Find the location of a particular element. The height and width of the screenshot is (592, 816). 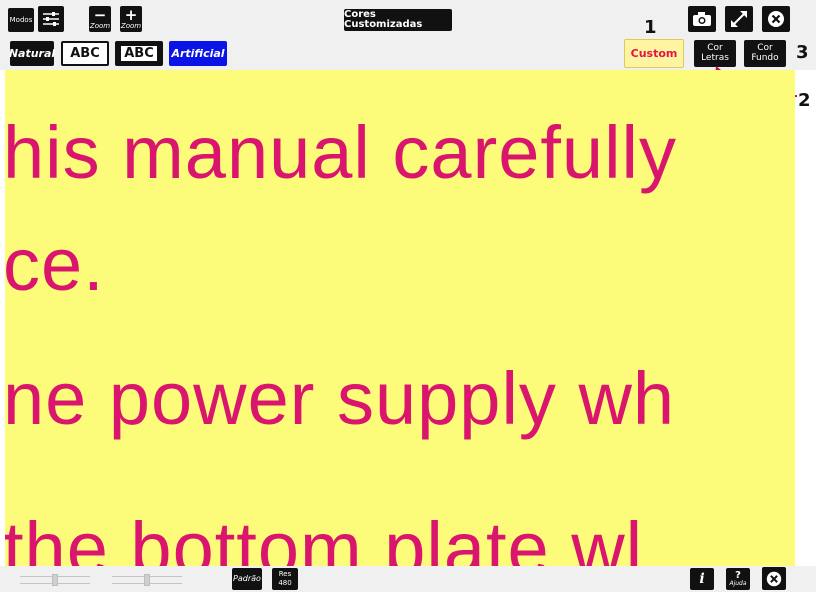

natural-mode-button: Natural is located at coordinates (32, 53).